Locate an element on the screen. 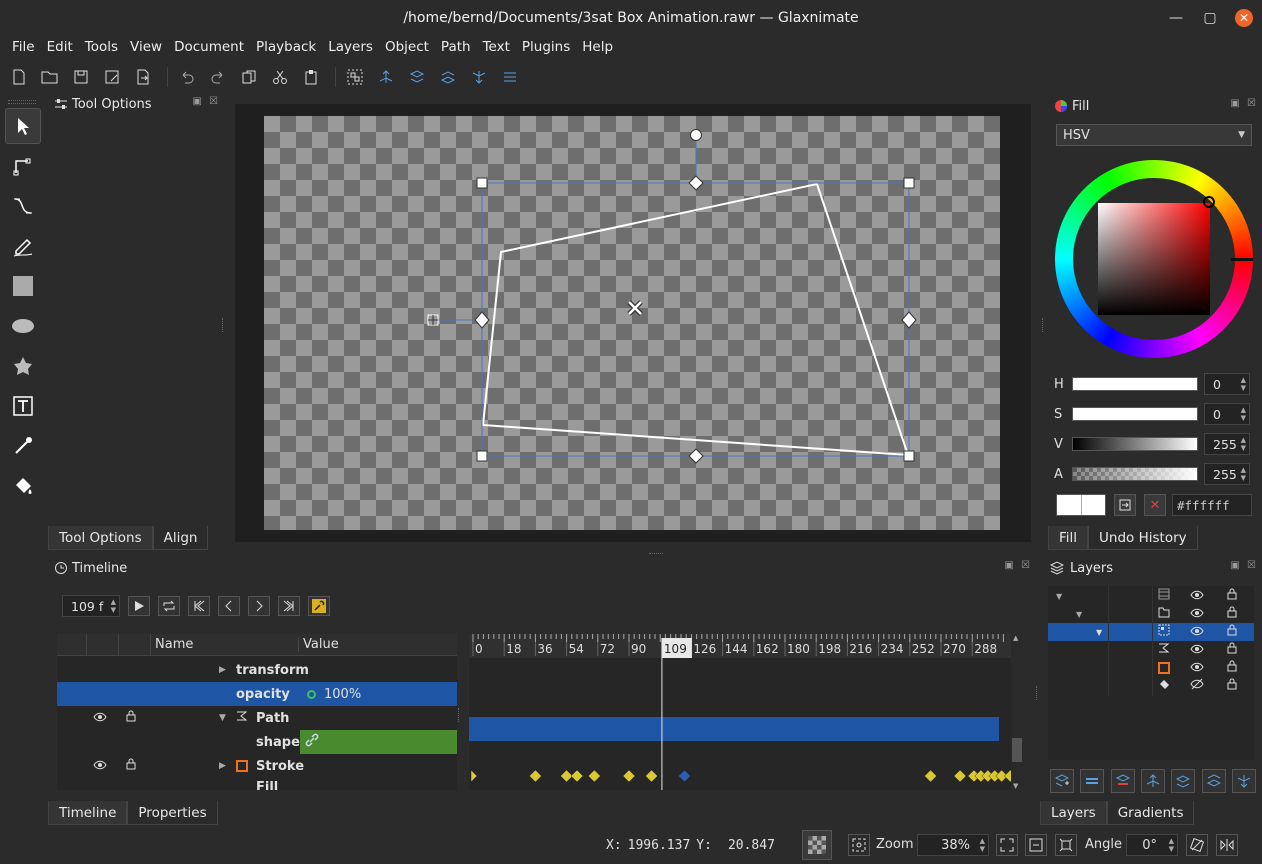 This screenshot has width=1262, height=864. expand-arrow-icon: ▶ is located at coordinates (222, 670).